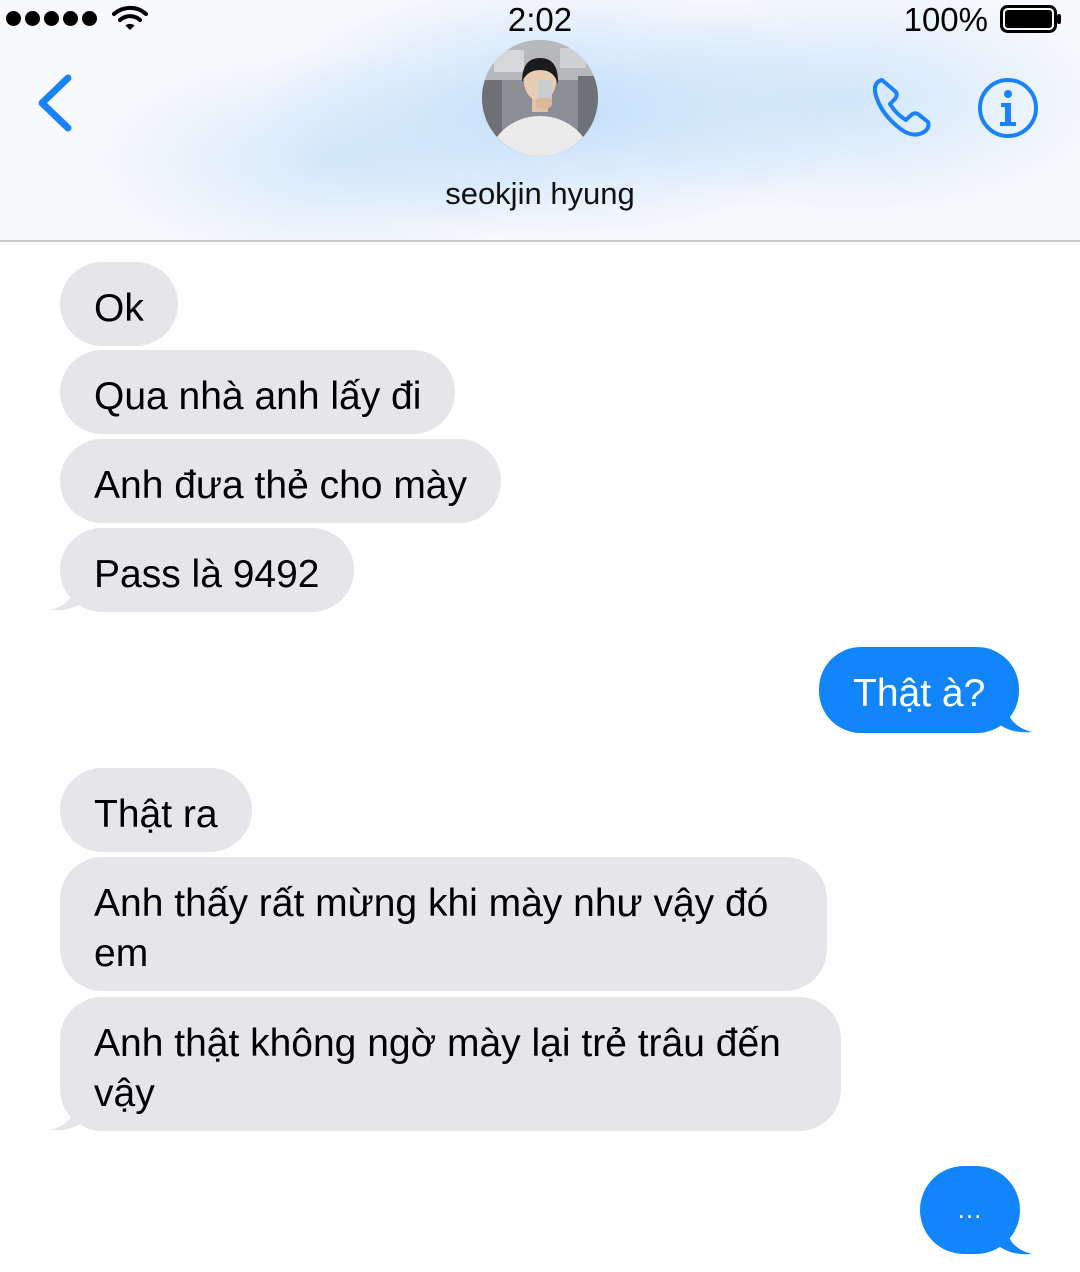  Describe the element at coordinates (156, 810) in the screenshot. I see `message-bubble-incoming: Thật ra` at that location.